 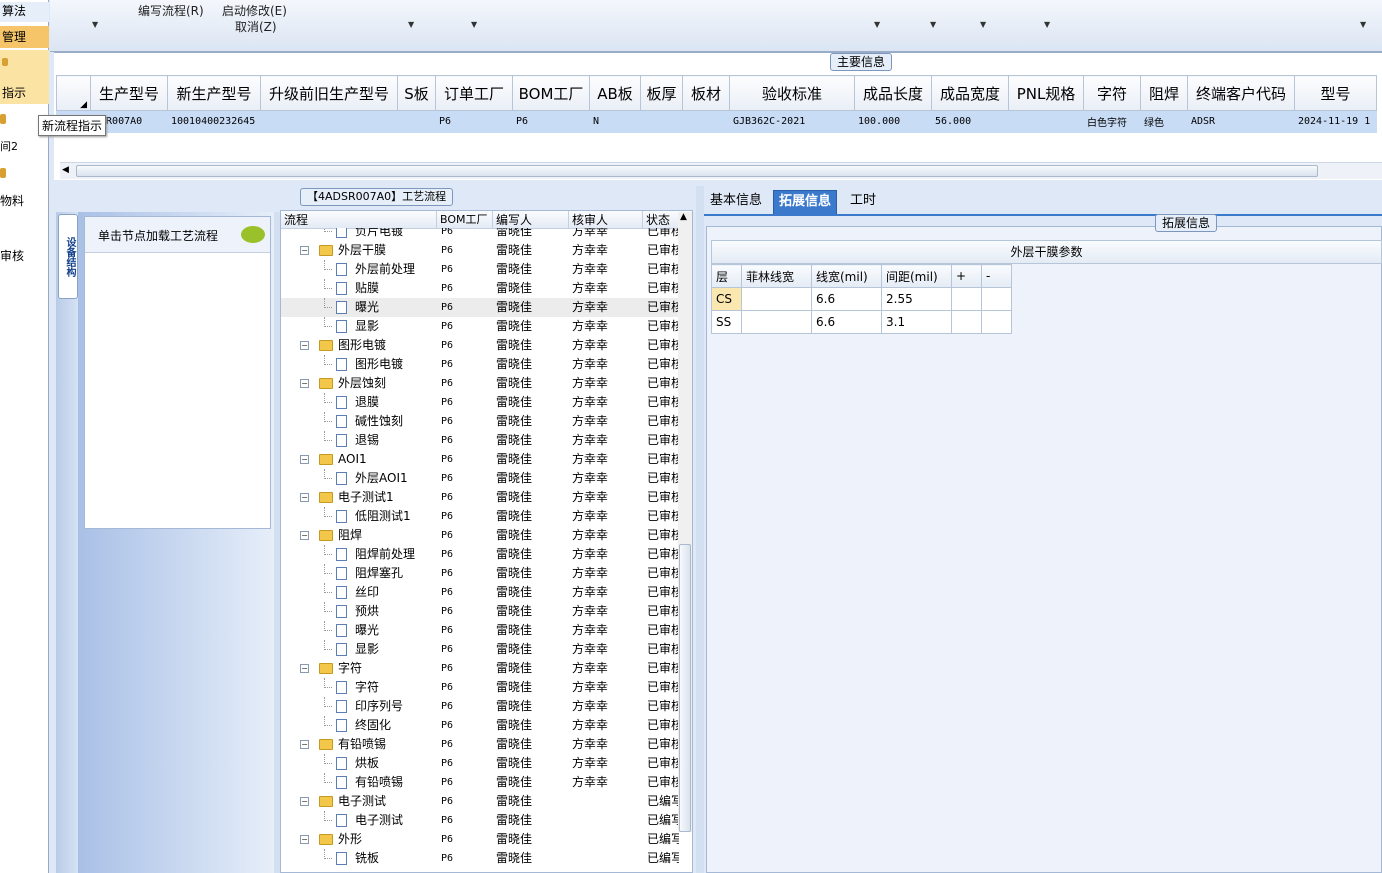 What do you see at coordinates (1335, 121) in the screenshot?
I see `table-cell: 2024-11-19 1` at bounding box center [1335, 121].